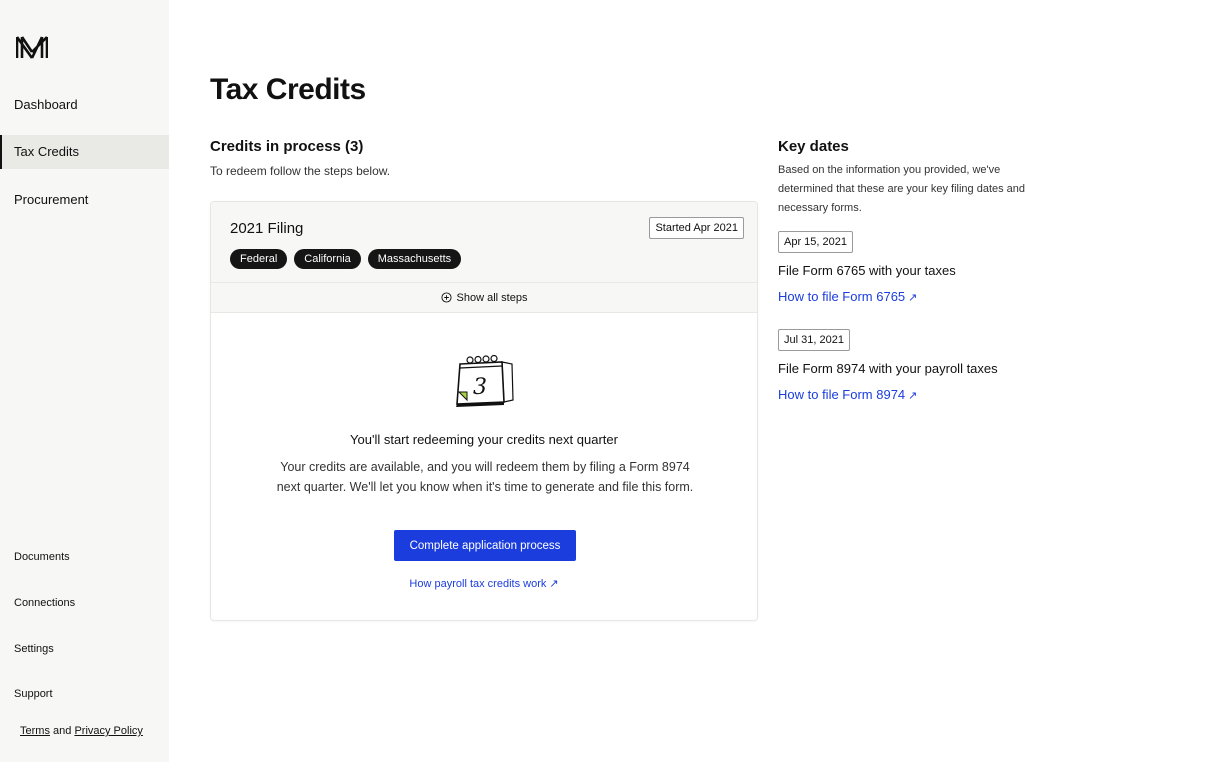 Image resolution: width=1218 pixels, height=762 pixels. What do you see at coordinates (842, 394) in the screenshot?
I see `form-8974-link-label: How to file Form 8974` at bounding box center [842, 394].